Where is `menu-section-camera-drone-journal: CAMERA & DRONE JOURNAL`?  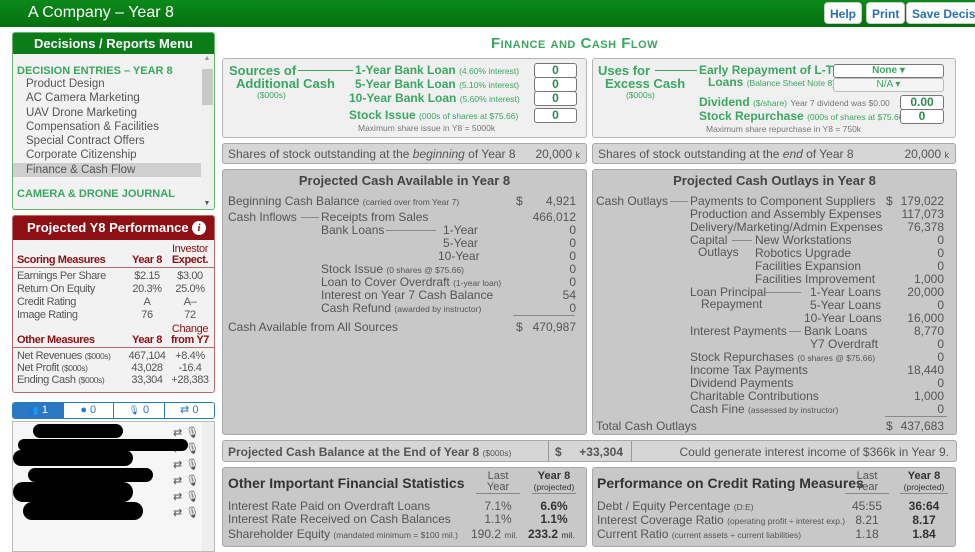 menu-section-camera-drone-journal: CAMERA & DRONE JOURNAL is located at coordinates (113, 194).